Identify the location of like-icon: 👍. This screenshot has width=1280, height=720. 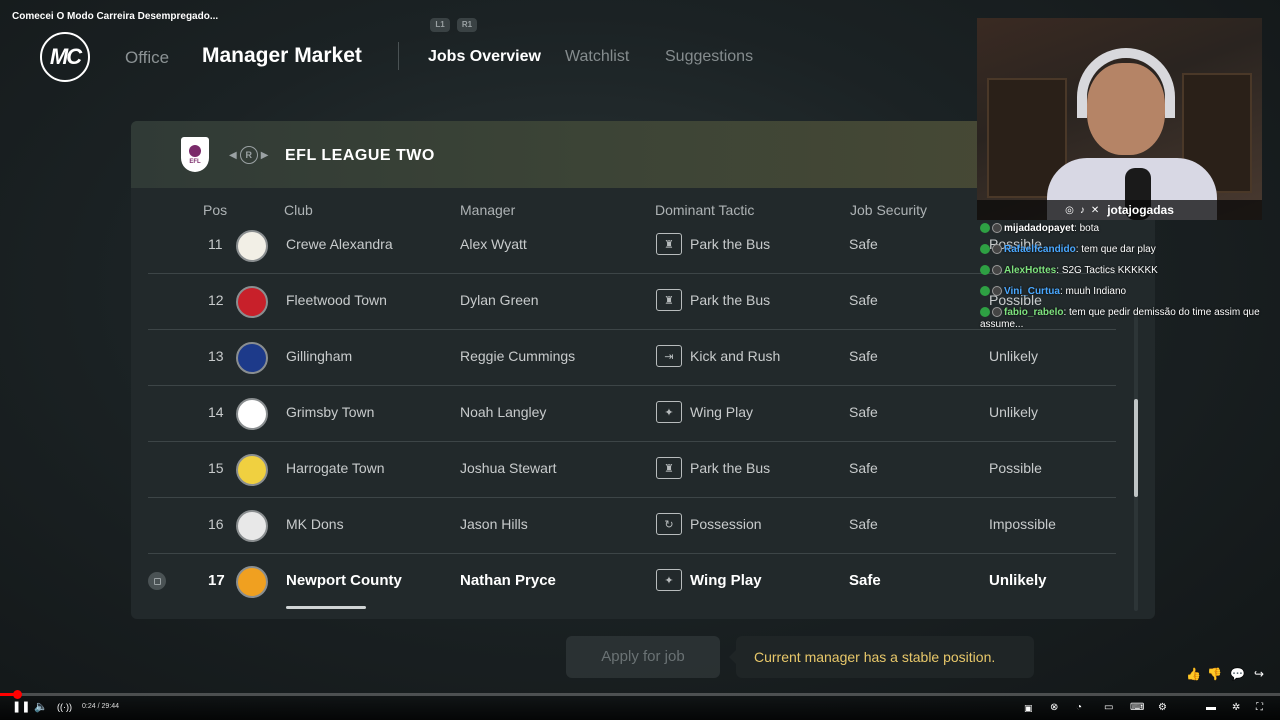
(1193, 674).